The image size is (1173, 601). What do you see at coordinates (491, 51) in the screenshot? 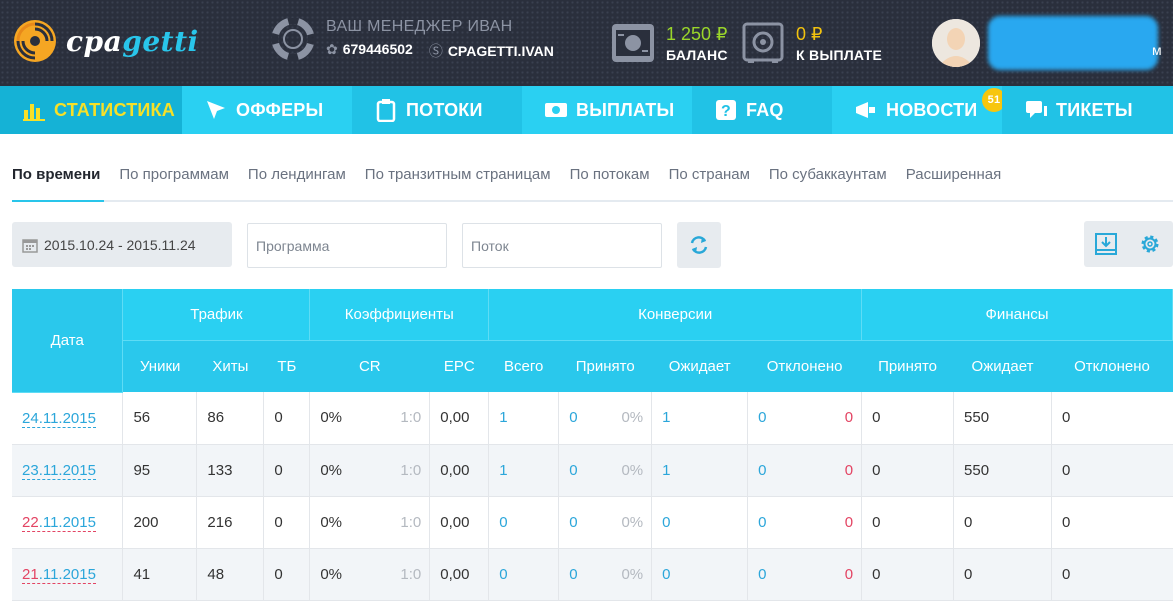
I see `manager-skype: Ⓢ CPAGETTI.IVAN` at bounding box center [491, 51].